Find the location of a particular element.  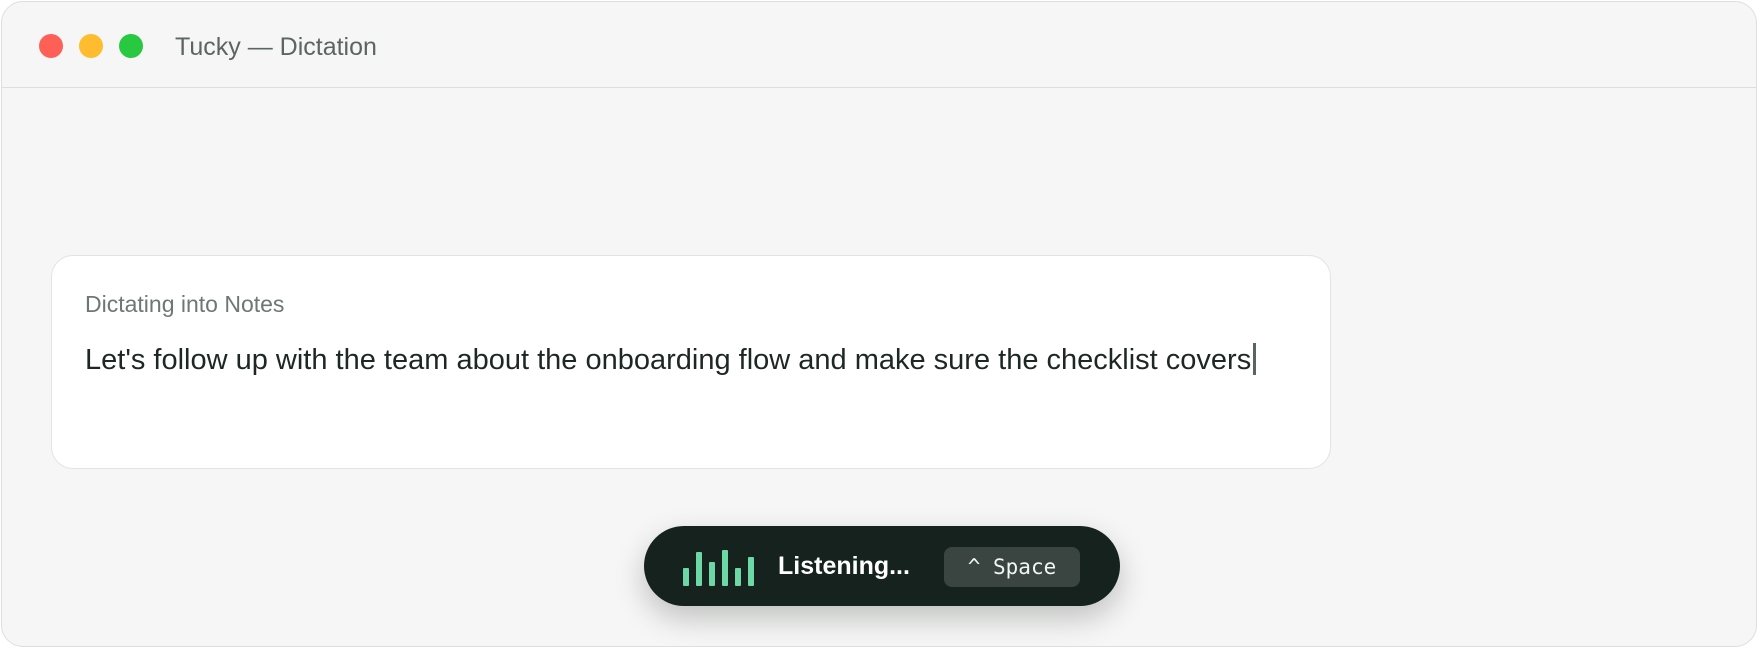

window-title: Tucky — Dictation is located at coordinates (276, 47).